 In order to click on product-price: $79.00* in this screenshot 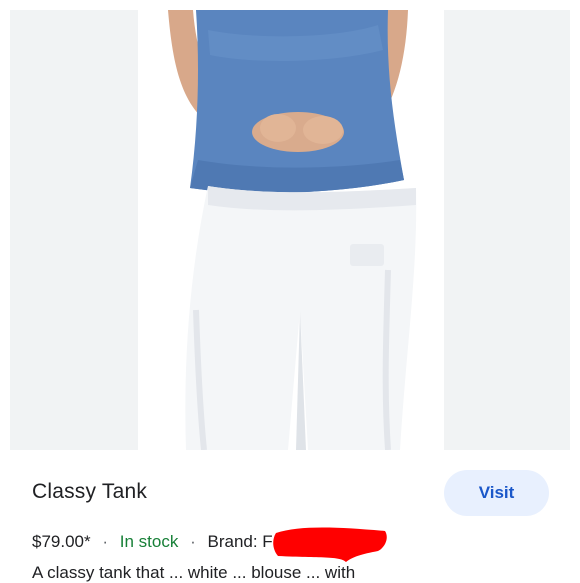, I will do `click(61, 541)`.